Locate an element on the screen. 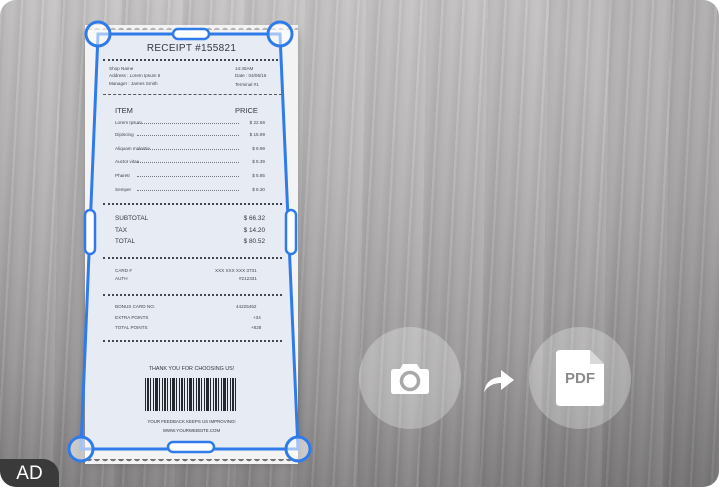 This screenshot has width=719, height=487. pdf-file-icon: PDF is located at coordinates (580, 378).